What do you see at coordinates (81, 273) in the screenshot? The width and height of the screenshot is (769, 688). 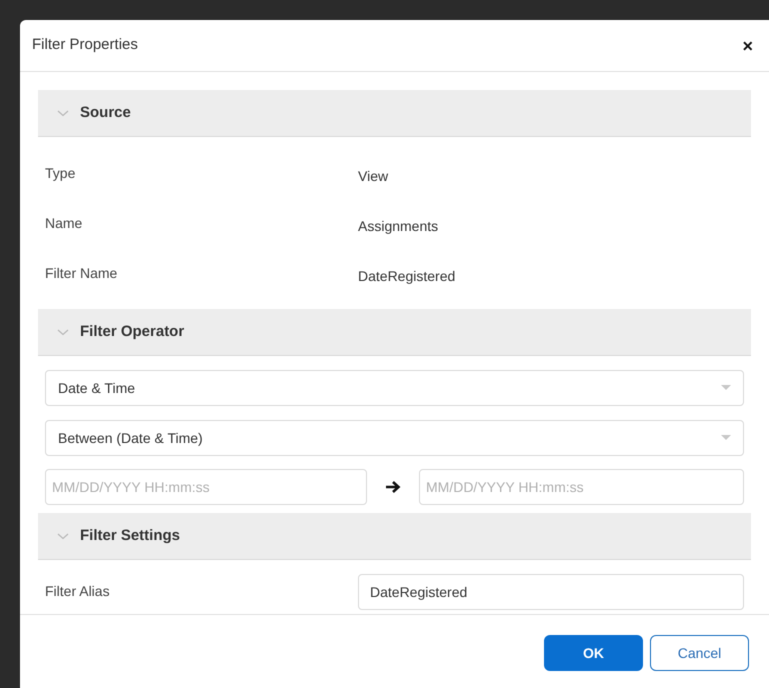 I see `field-label: Filter Name` at bounding box center [81, 273].